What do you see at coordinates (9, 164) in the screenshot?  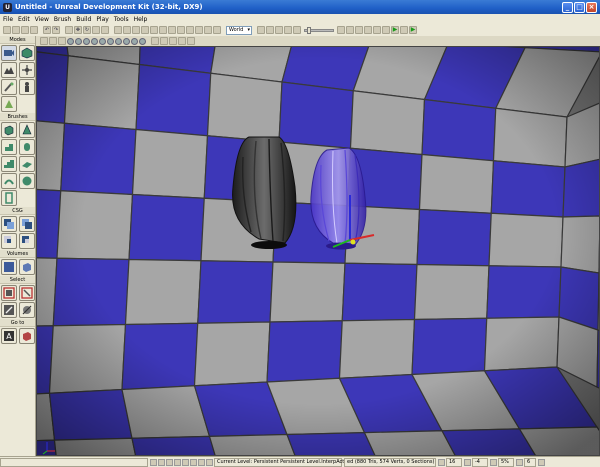 I see `linear-stair-brush-button` at bounding box center [9, 164].